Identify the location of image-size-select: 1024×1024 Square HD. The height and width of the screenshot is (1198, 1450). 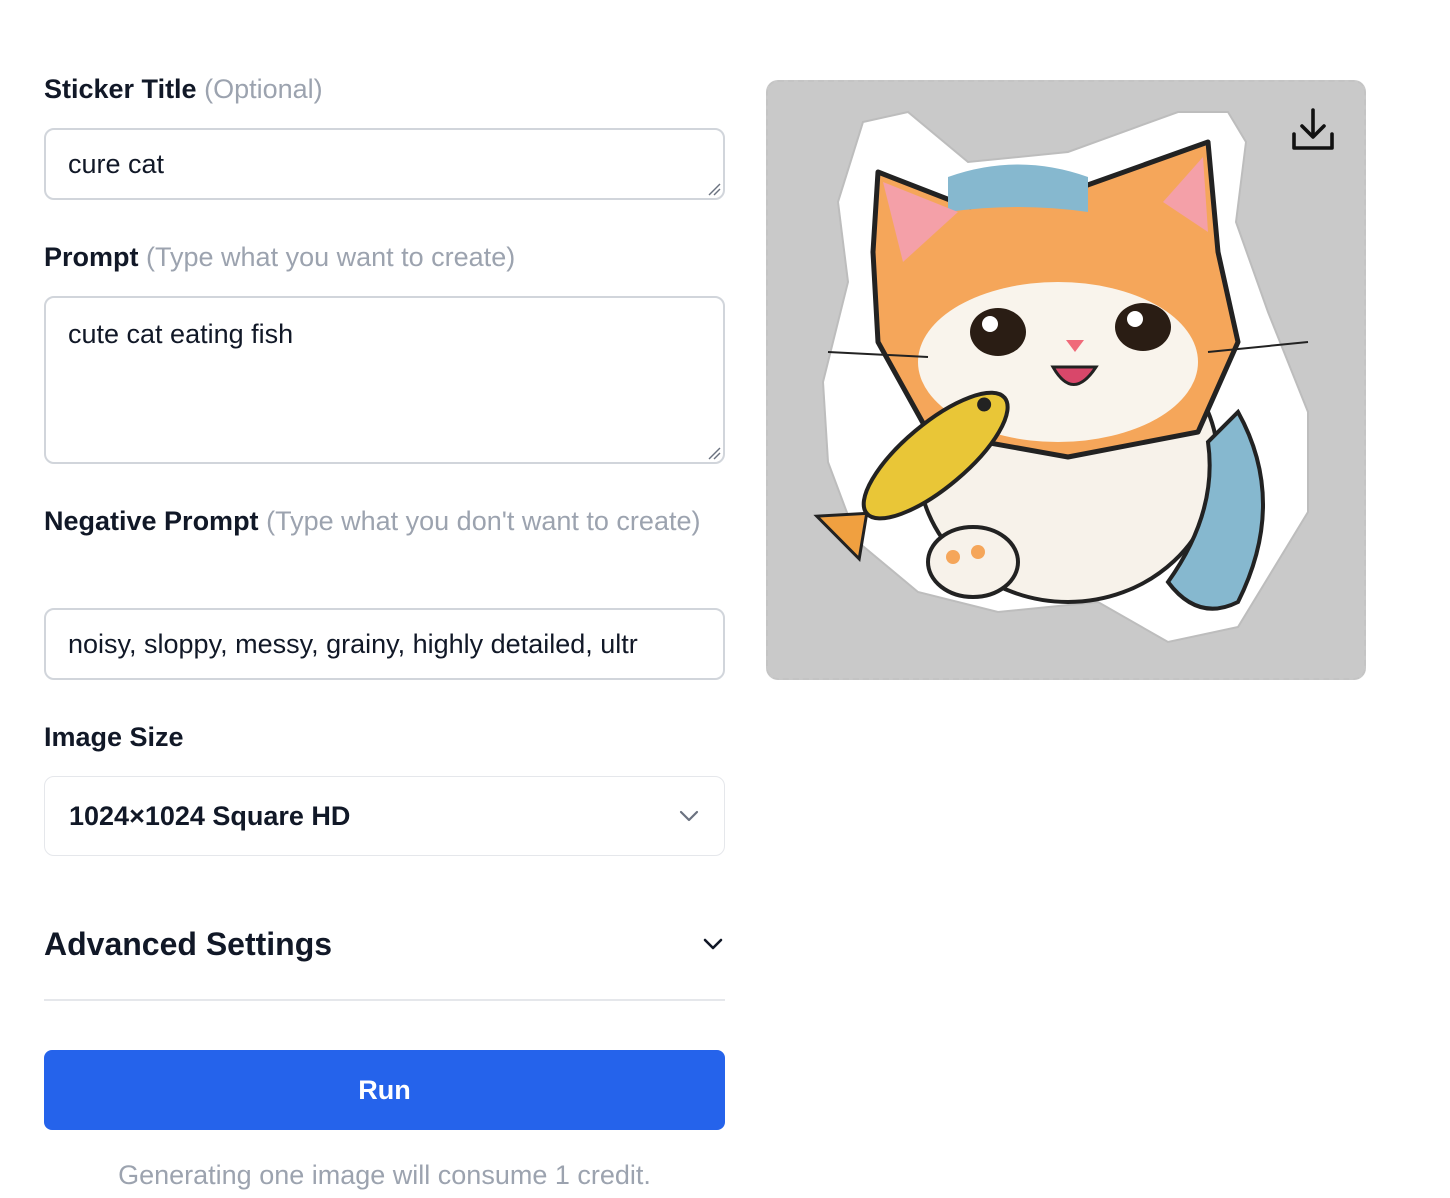
(384, 816).